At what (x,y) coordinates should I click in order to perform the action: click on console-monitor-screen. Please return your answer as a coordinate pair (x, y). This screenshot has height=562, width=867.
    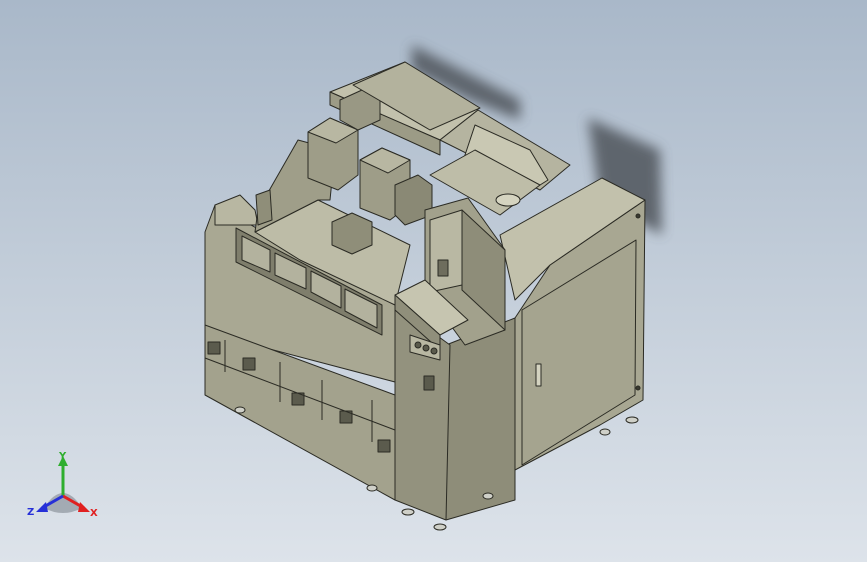
    Looking at the image, I should click on (446, 251).